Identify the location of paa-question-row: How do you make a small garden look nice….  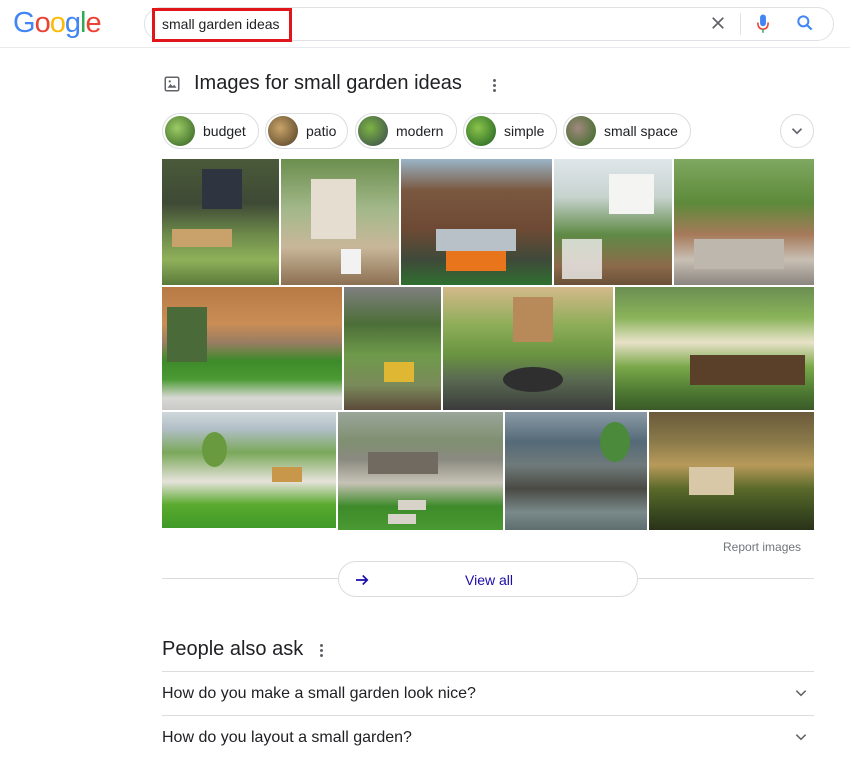
(488, 693).